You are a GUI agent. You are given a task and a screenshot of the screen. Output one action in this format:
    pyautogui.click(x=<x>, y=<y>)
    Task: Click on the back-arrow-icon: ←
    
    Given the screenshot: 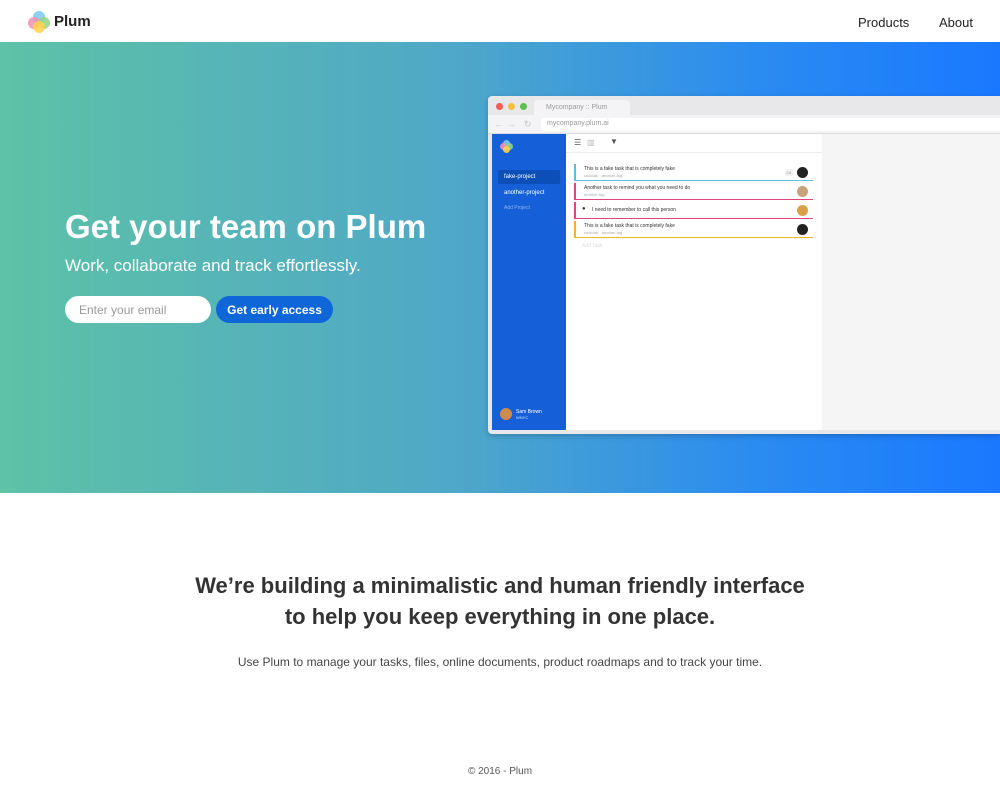 What is the action you would take?
    pyautogui.click(x=498, y=124)
    